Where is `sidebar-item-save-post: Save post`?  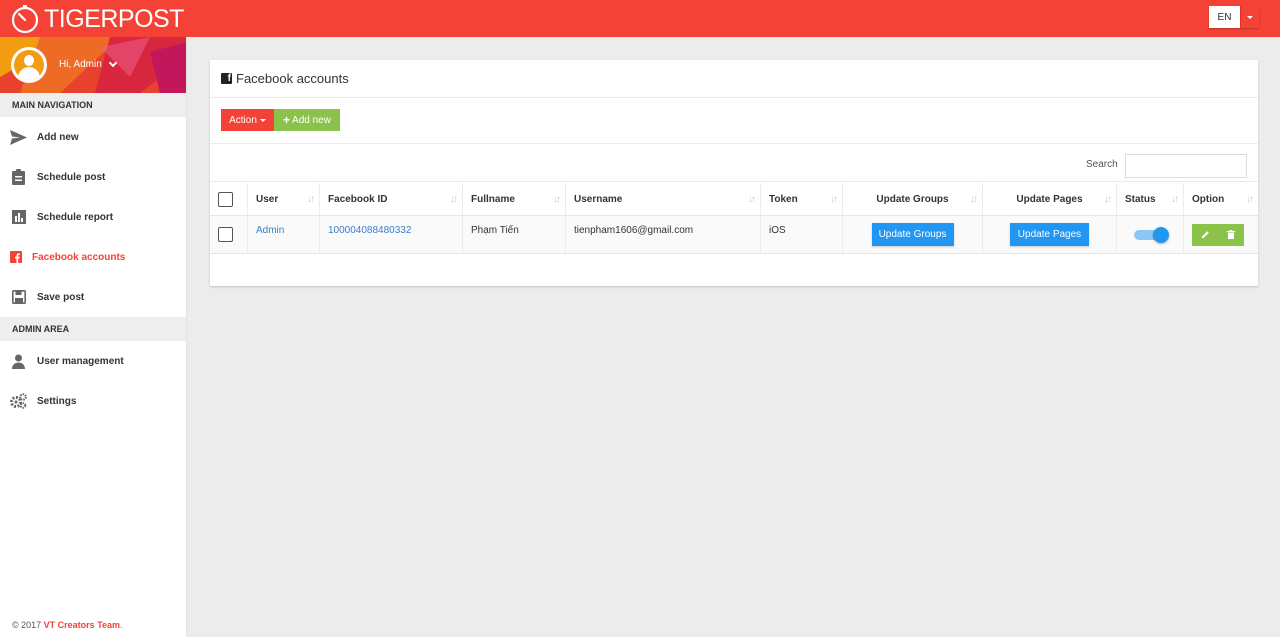 sidebar-item-save-post: Save post is located at coordinates (93, 297).